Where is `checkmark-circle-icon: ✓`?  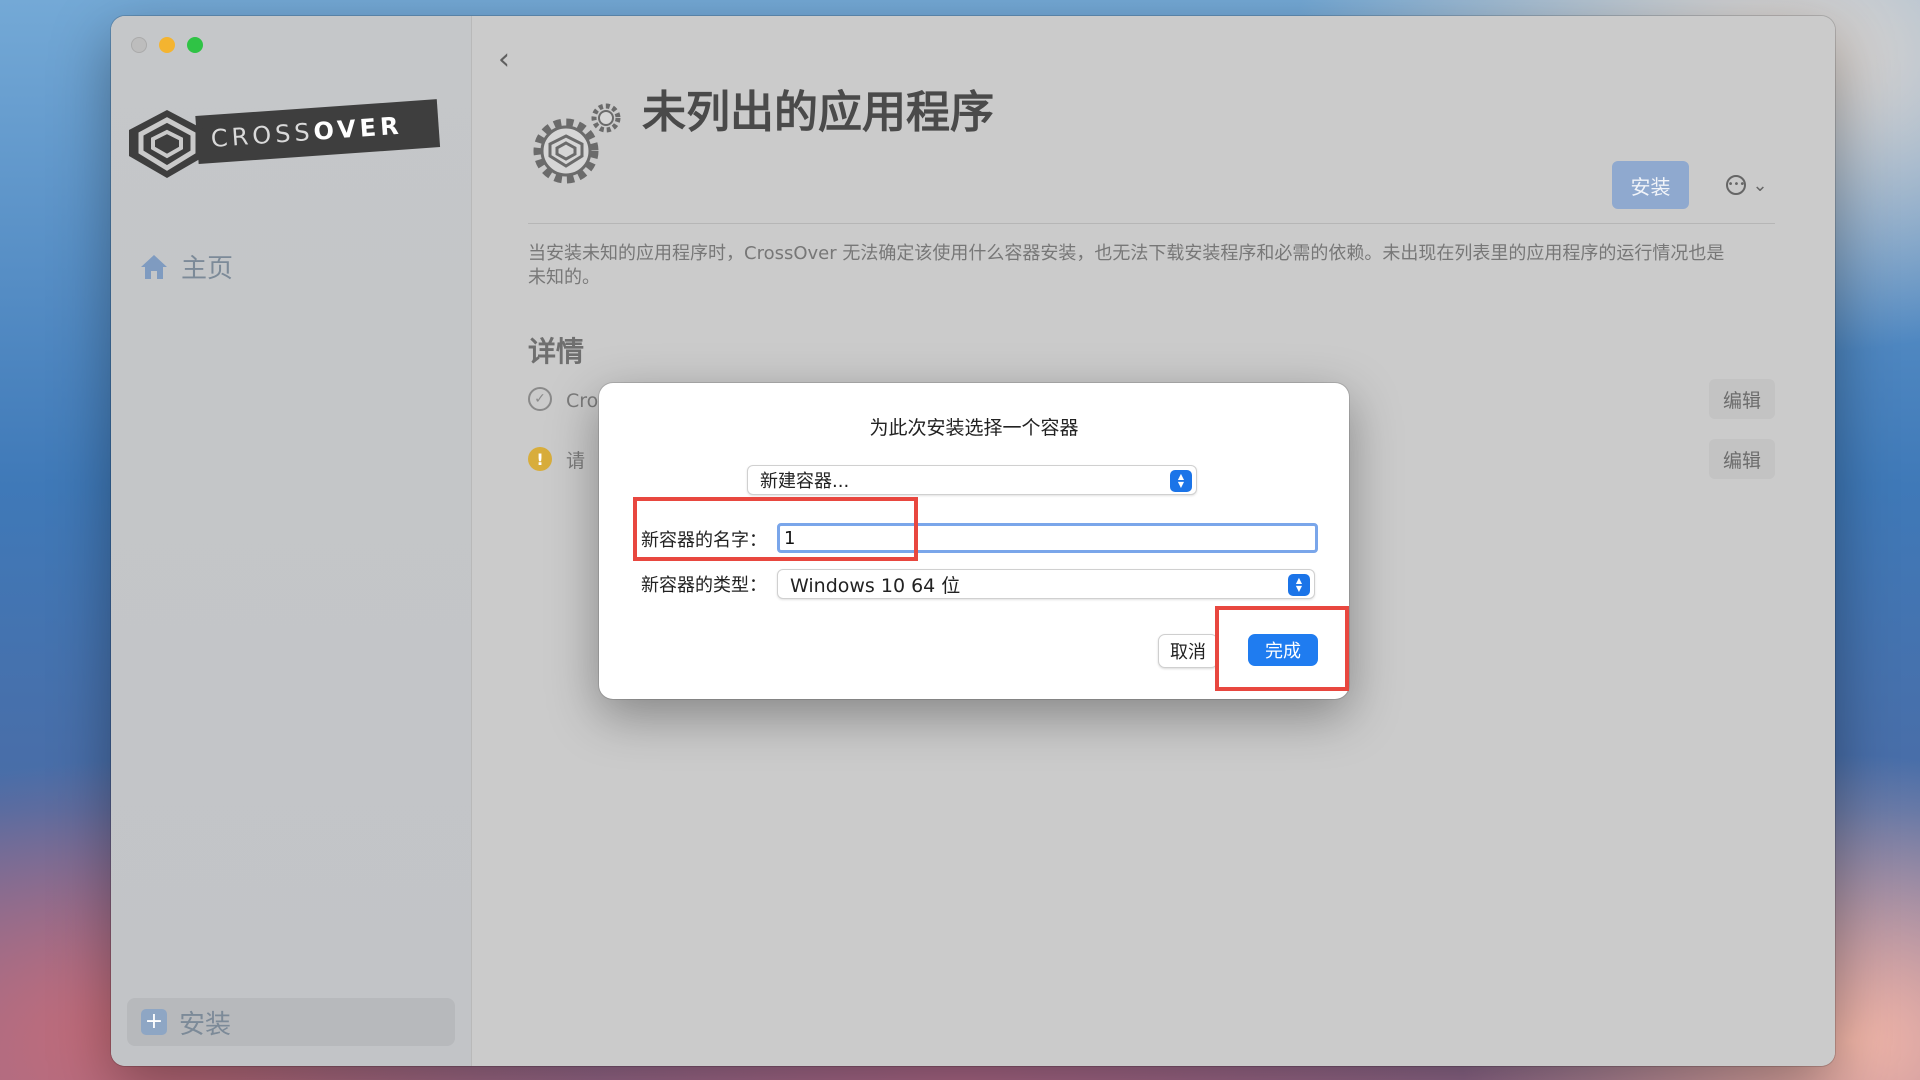
checkmark-circle-icon: ✓ is located at coordinates (540, 399).